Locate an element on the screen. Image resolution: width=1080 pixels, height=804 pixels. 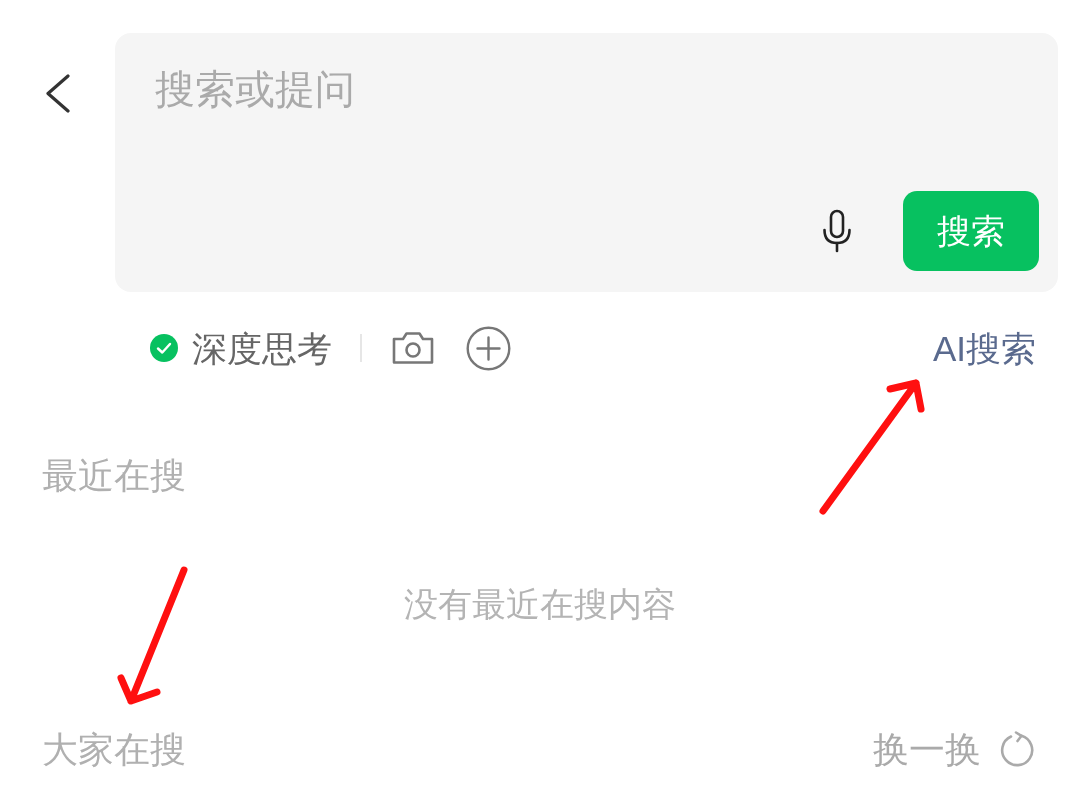
ai-search-link: AI搜索 is located at coordinates (984, 348).